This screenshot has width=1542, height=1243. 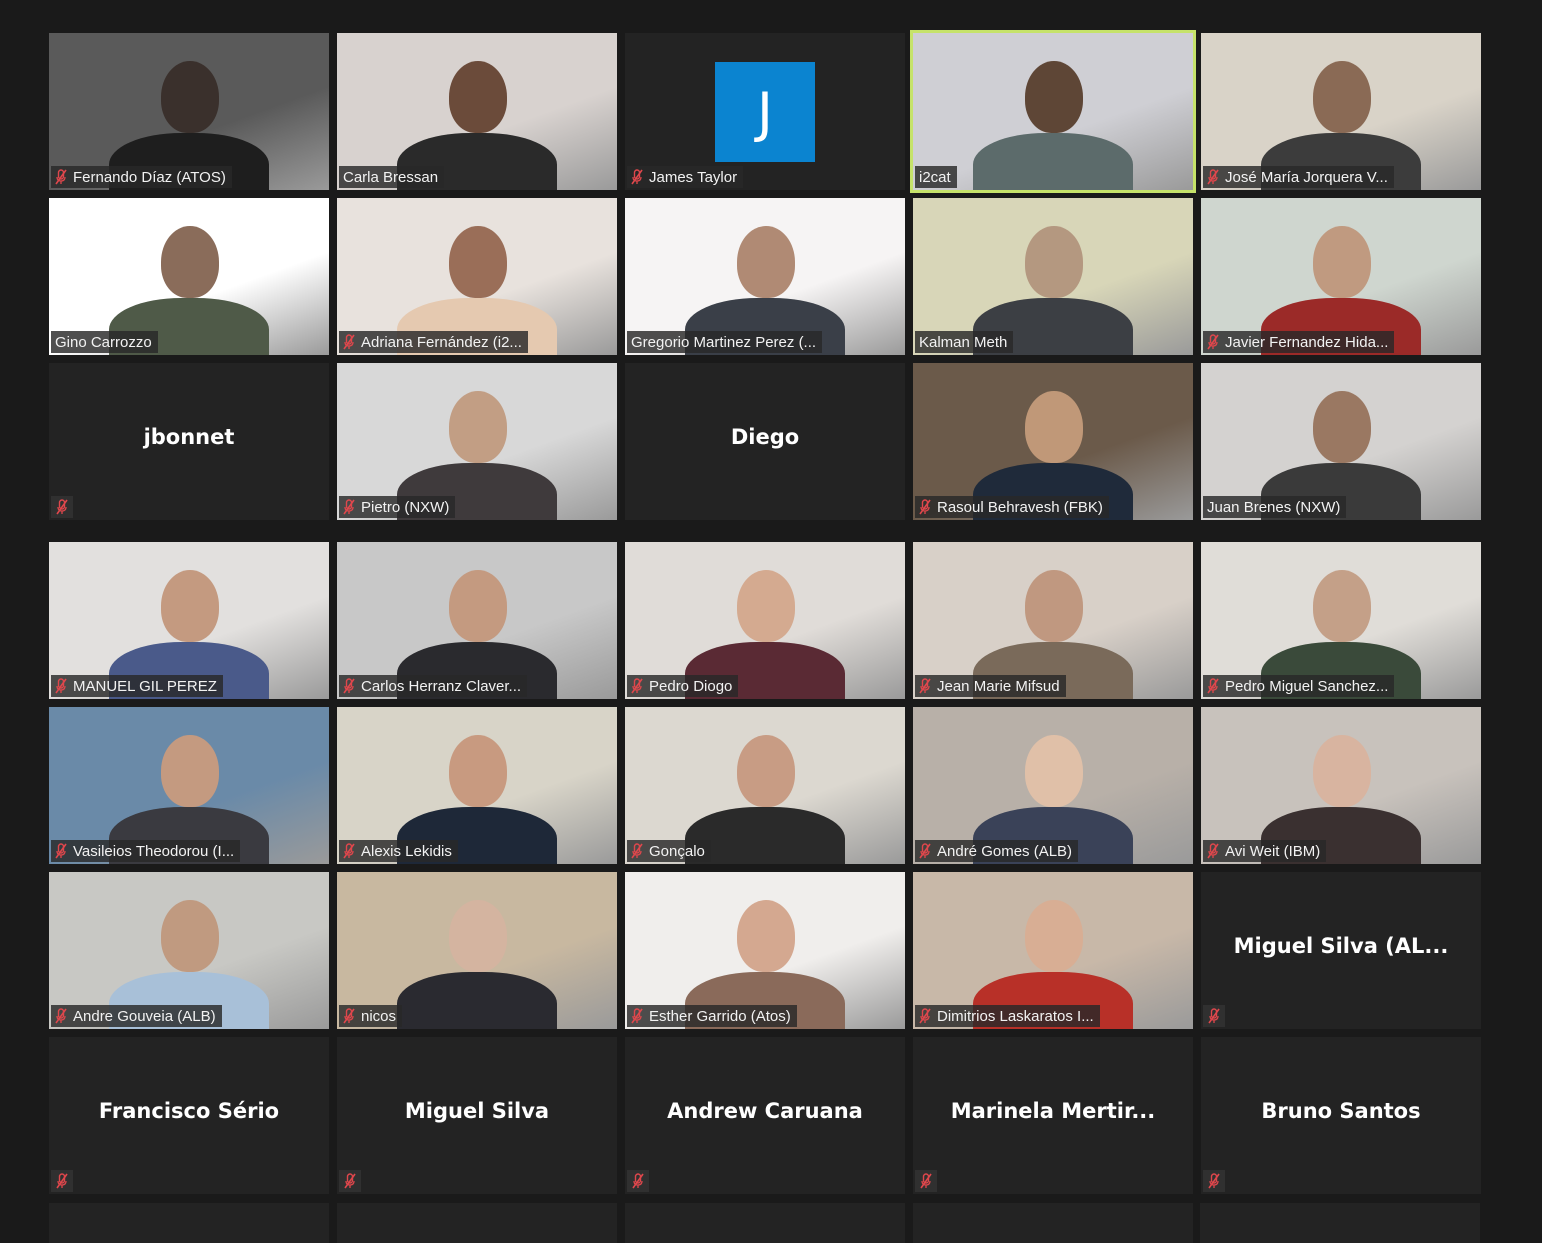 I want to click on participant-body, so click(x=1053, y=161).